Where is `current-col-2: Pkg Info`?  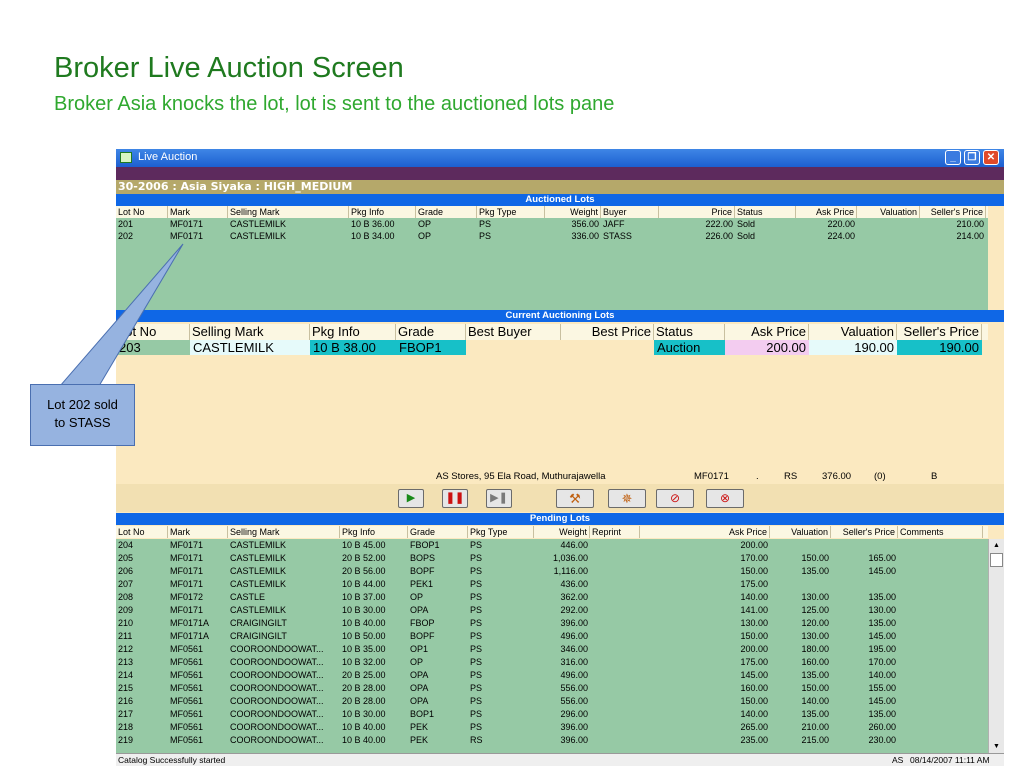
current-col-2: Pkg Info is located at coordinates (353, 332).